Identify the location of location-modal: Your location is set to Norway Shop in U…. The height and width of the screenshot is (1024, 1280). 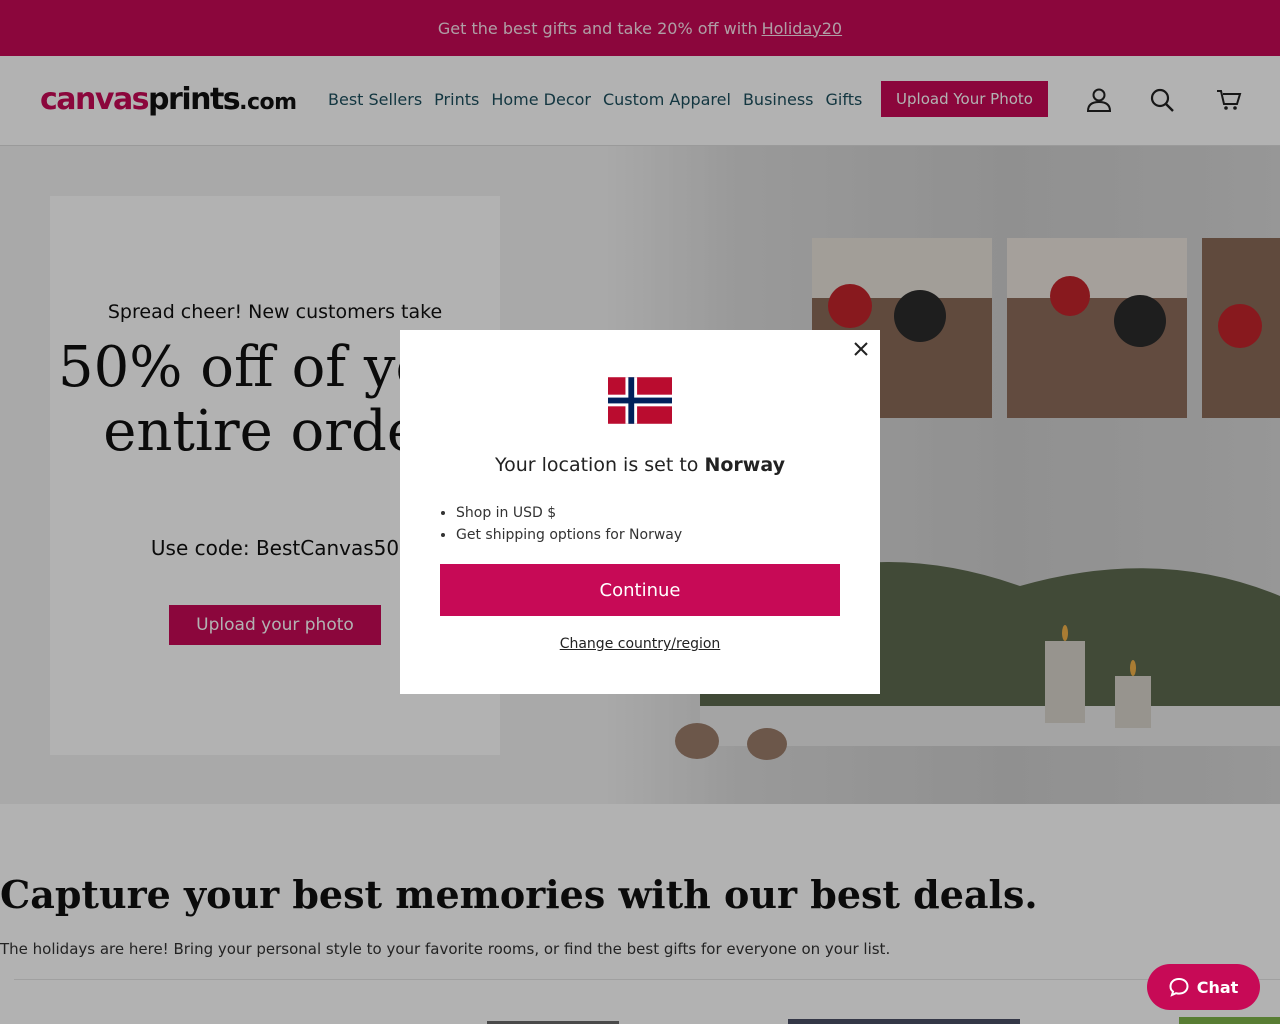
(640, 512).